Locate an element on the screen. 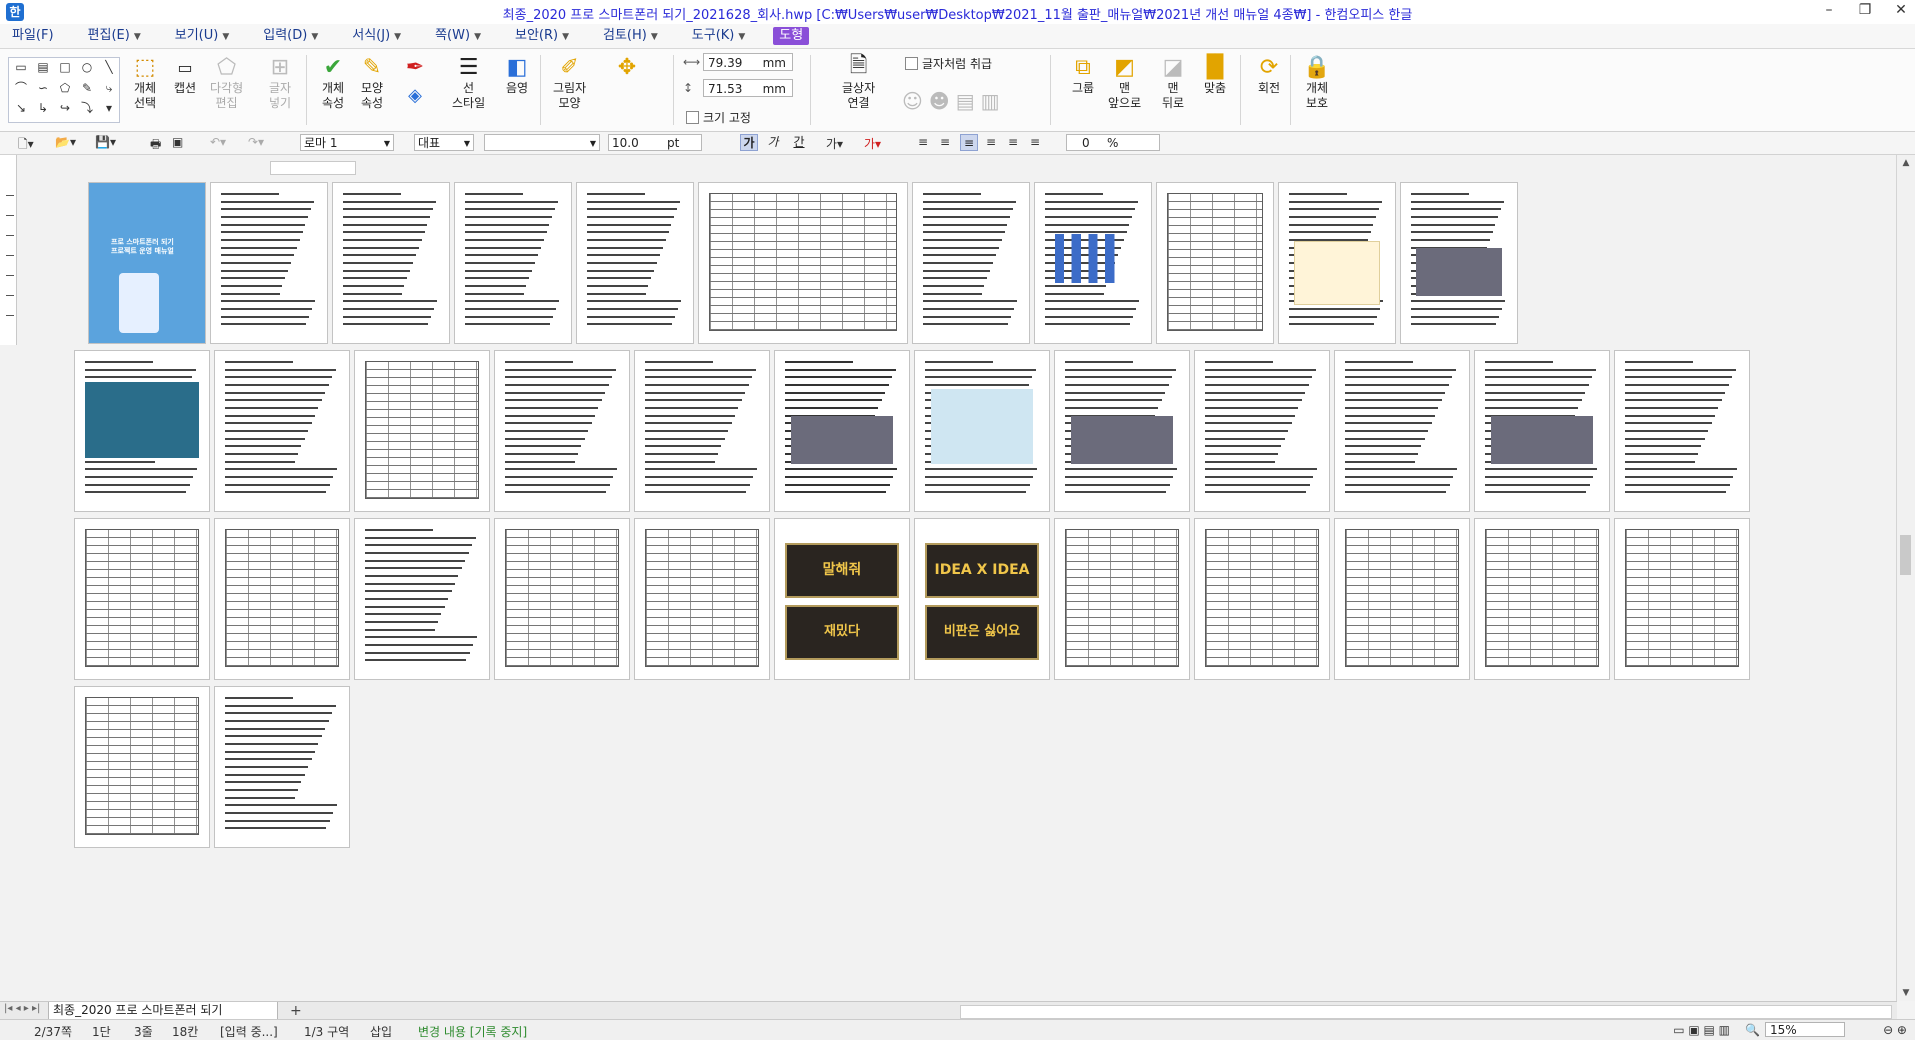  status-insert: 삽입 is located at coordinates (381, 1031).